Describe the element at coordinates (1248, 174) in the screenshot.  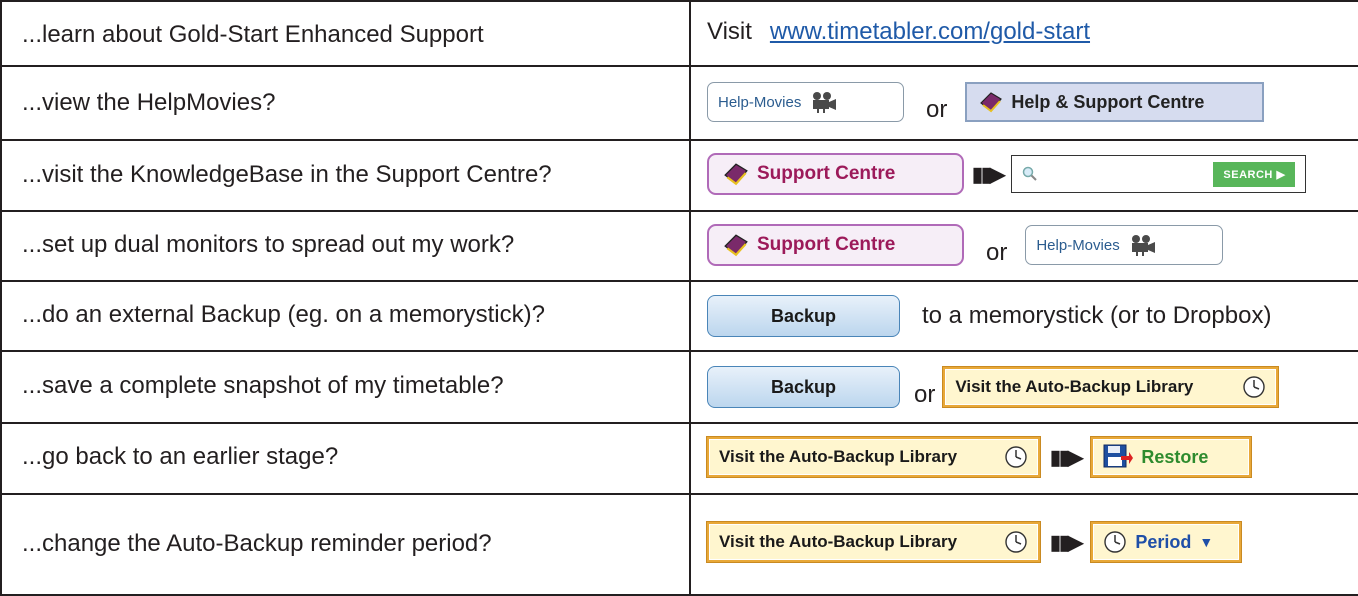
I see `search-label: SEARCH` at that location.